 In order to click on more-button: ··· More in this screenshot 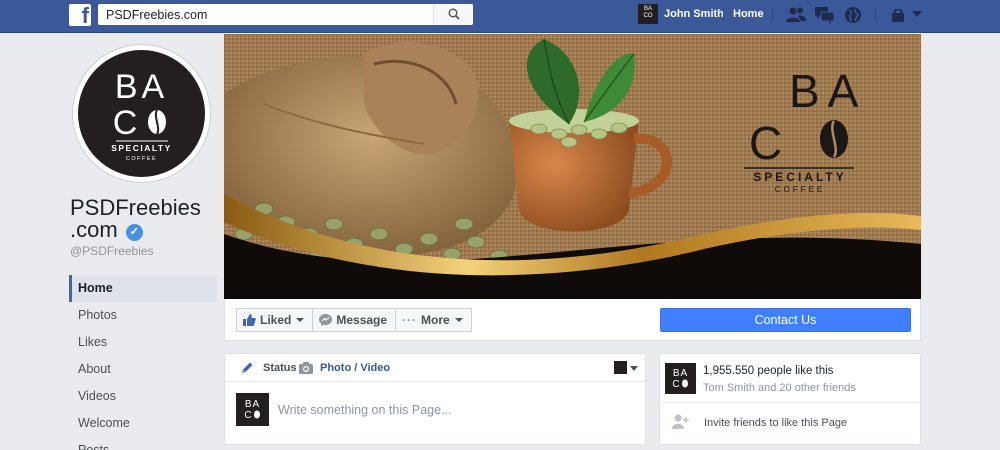, I will do `click(434, 320)`.